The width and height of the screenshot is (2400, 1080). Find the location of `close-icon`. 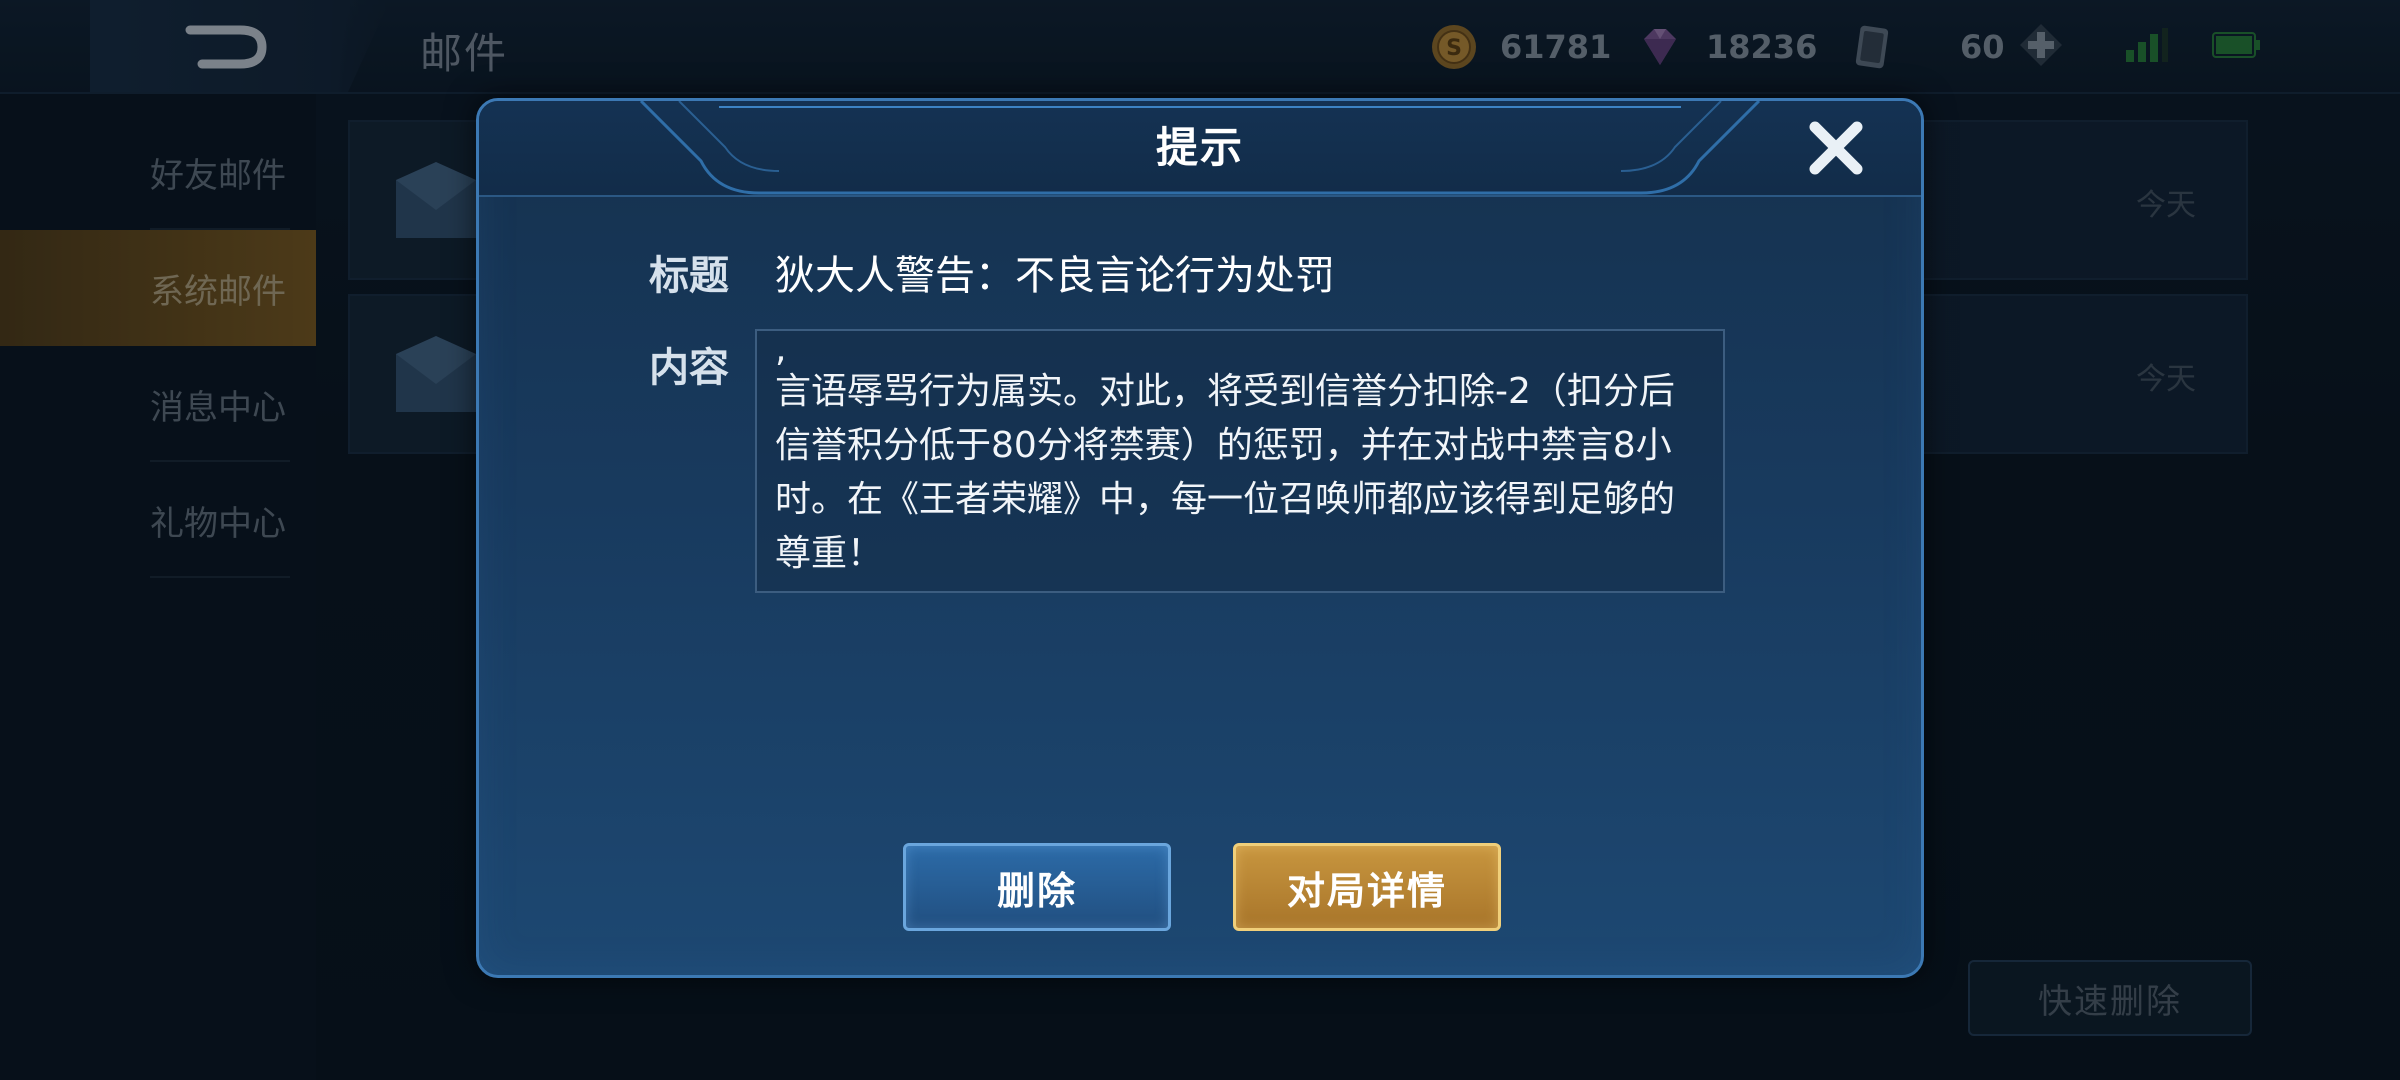

close-icon is located at coordinates (1836, 148).